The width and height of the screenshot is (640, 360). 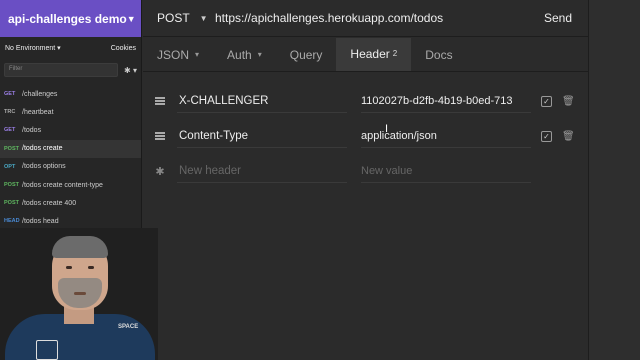 What do you see at coordinates (262, 171) in the screenshot?
I see `new-header-name-field: New header` at bounding box center [262, 171].